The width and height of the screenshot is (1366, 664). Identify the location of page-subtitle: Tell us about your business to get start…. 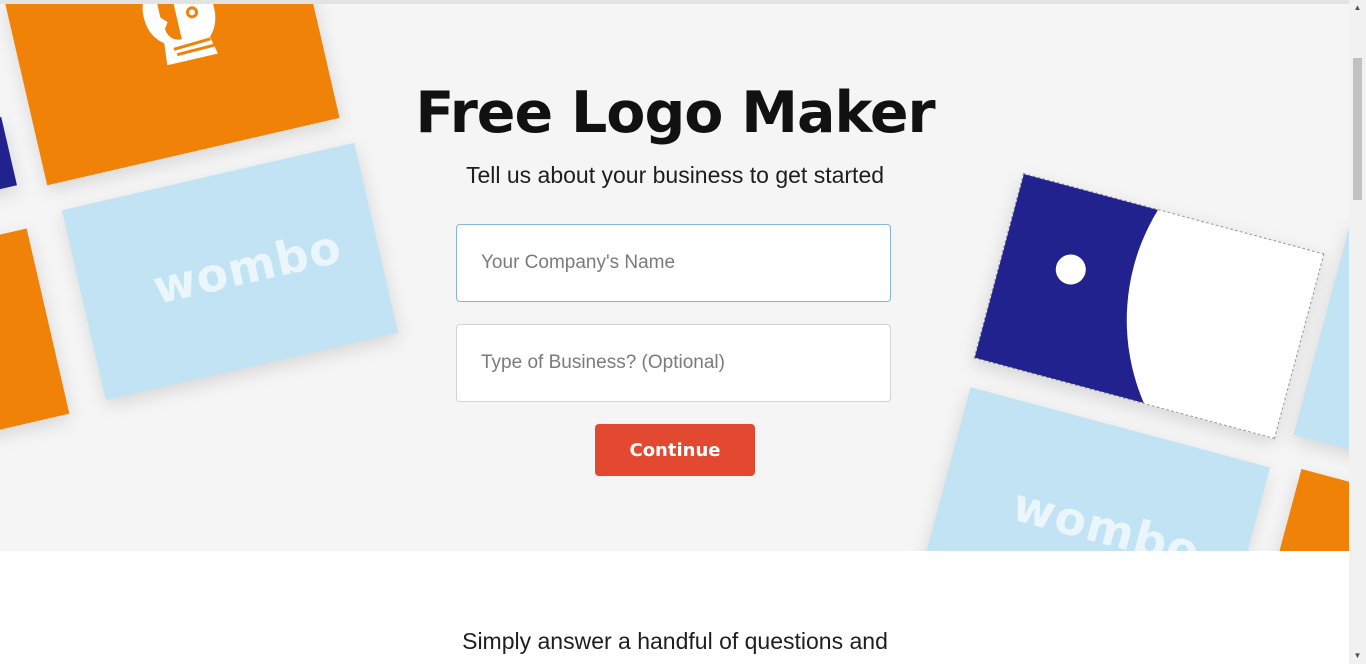
(675, 175).